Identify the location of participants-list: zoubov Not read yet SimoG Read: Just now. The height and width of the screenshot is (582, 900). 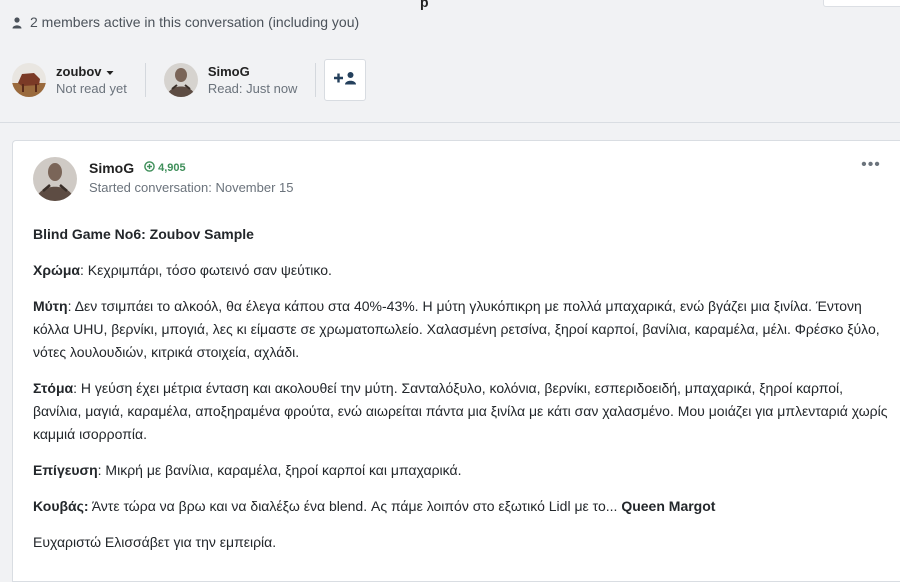
(189, 80).